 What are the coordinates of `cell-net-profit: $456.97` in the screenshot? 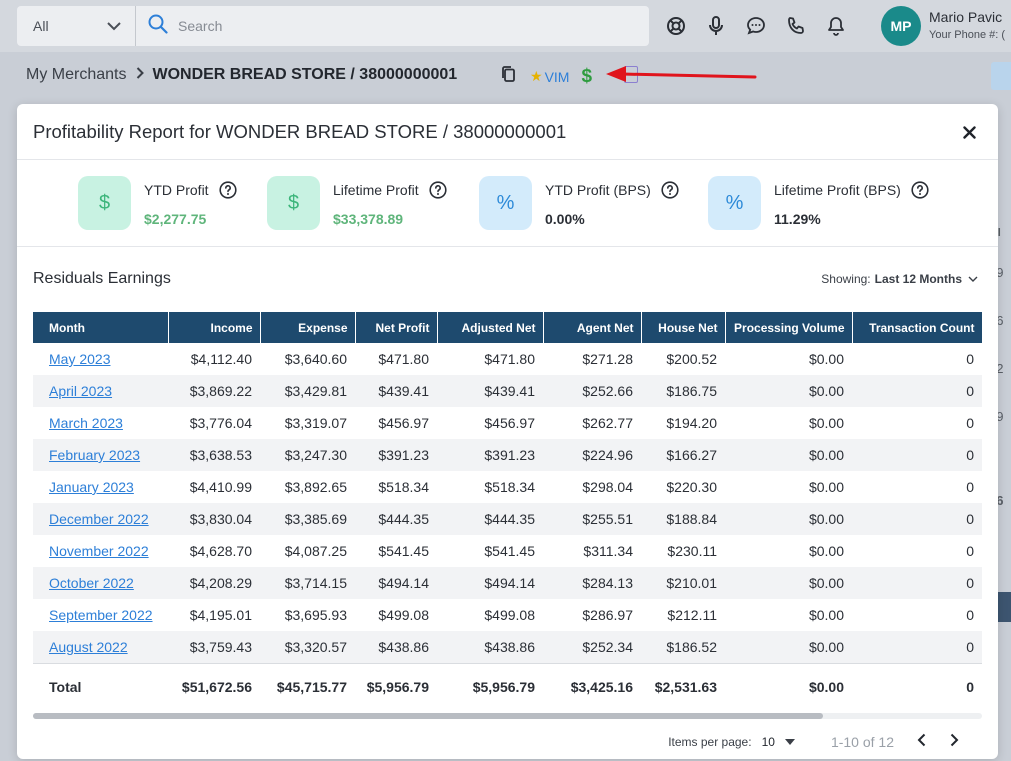 It's located at (403, 423).